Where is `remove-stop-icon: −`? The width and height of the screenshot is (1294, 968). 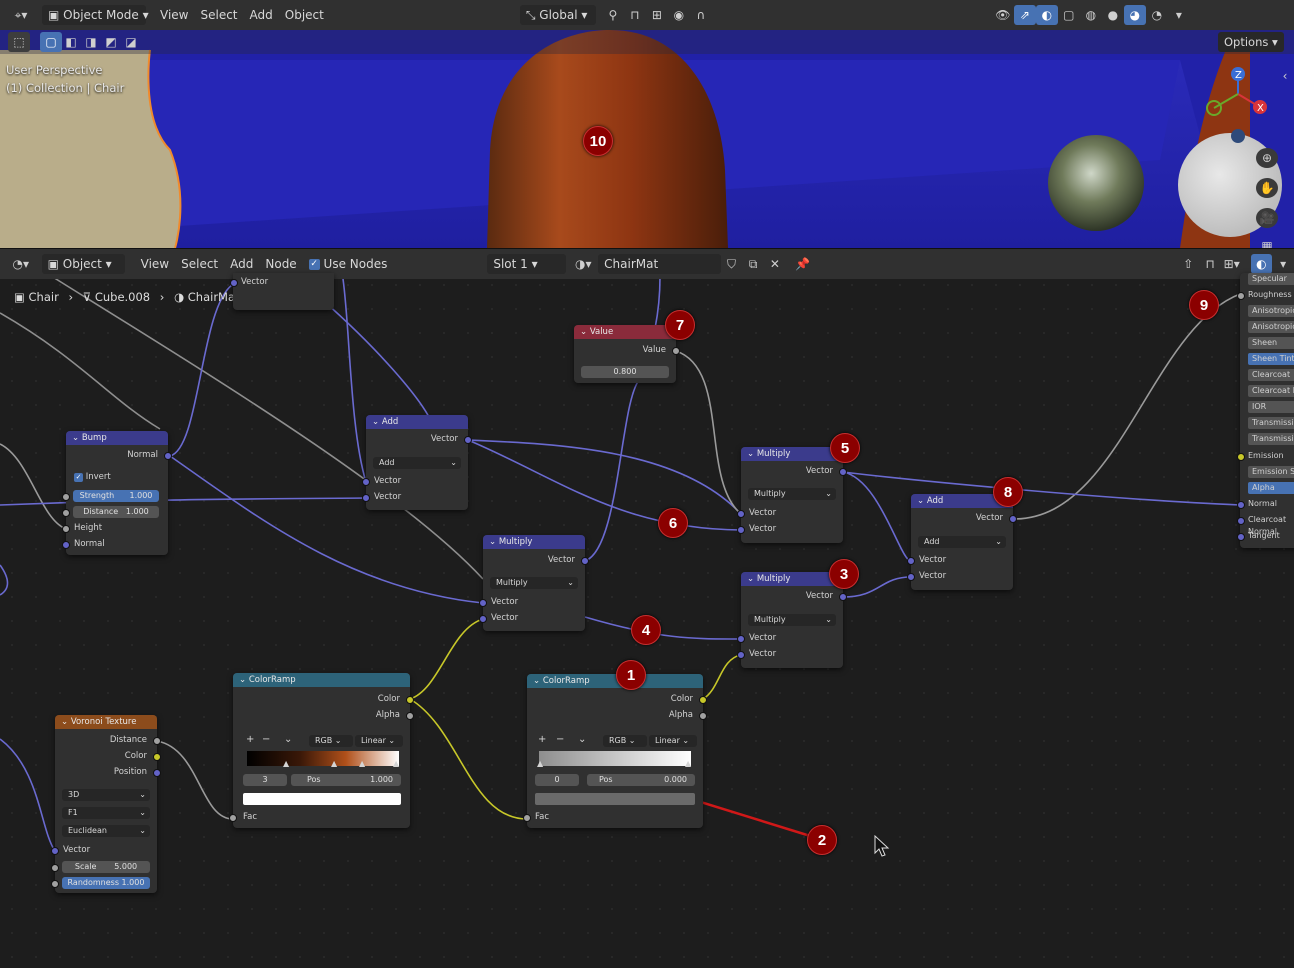
remove-stop-icon: − is located at coordinates (560, 739).